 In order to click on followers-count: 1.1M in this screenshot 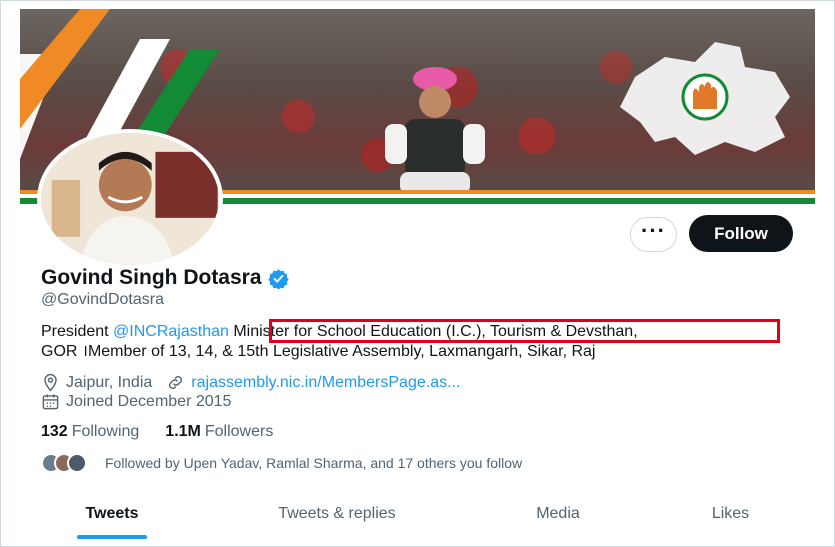, I will do `click(183, 431)`.